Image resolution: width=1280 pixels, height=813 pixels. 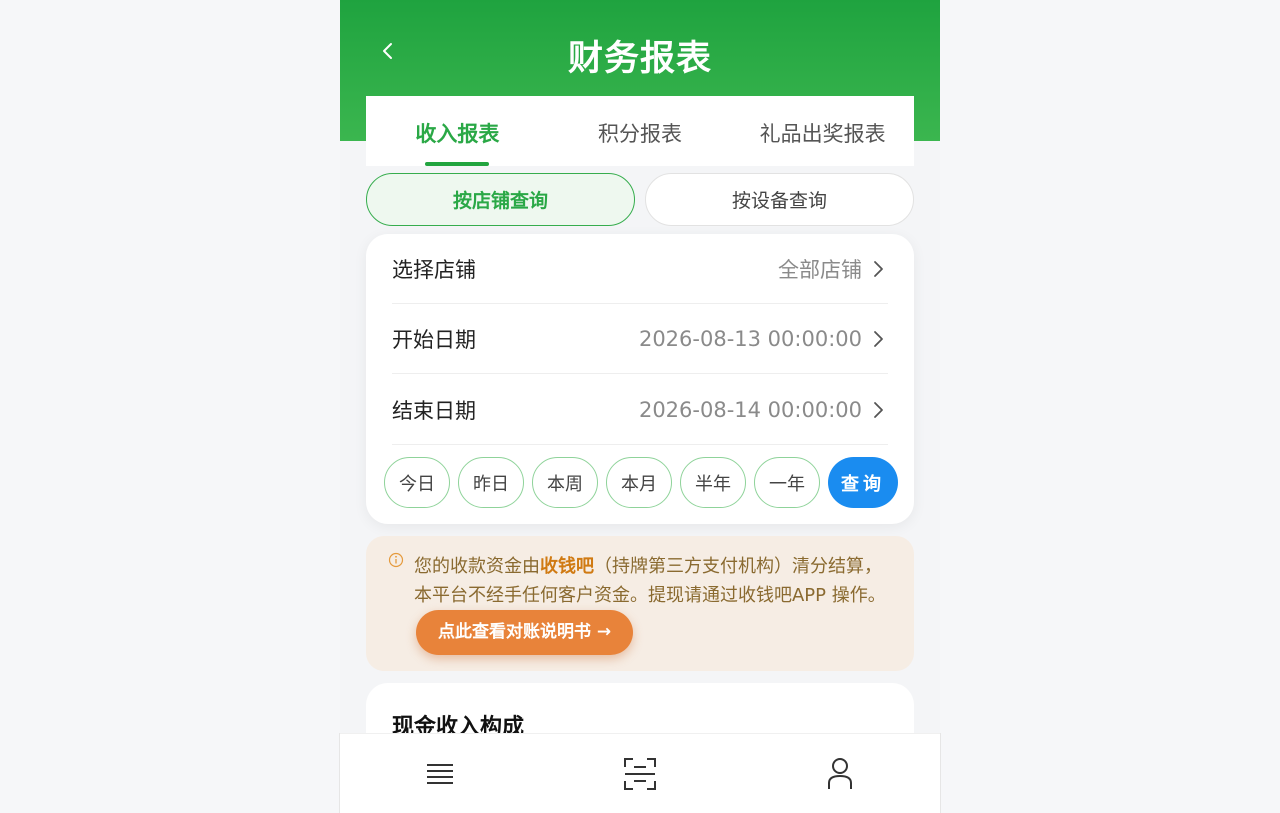 I want to click on active-tab-indicator, so click(x=457, y=164).